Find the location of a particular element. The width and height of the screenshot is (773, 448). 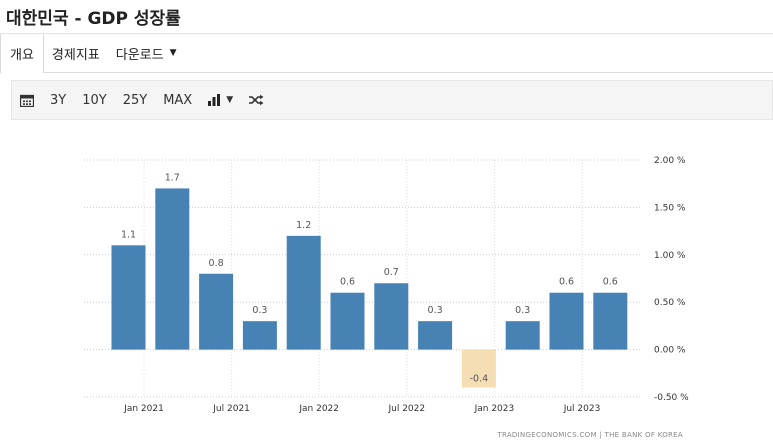

y-tick-label: -0.50 % is located at coordinates (671, 398).